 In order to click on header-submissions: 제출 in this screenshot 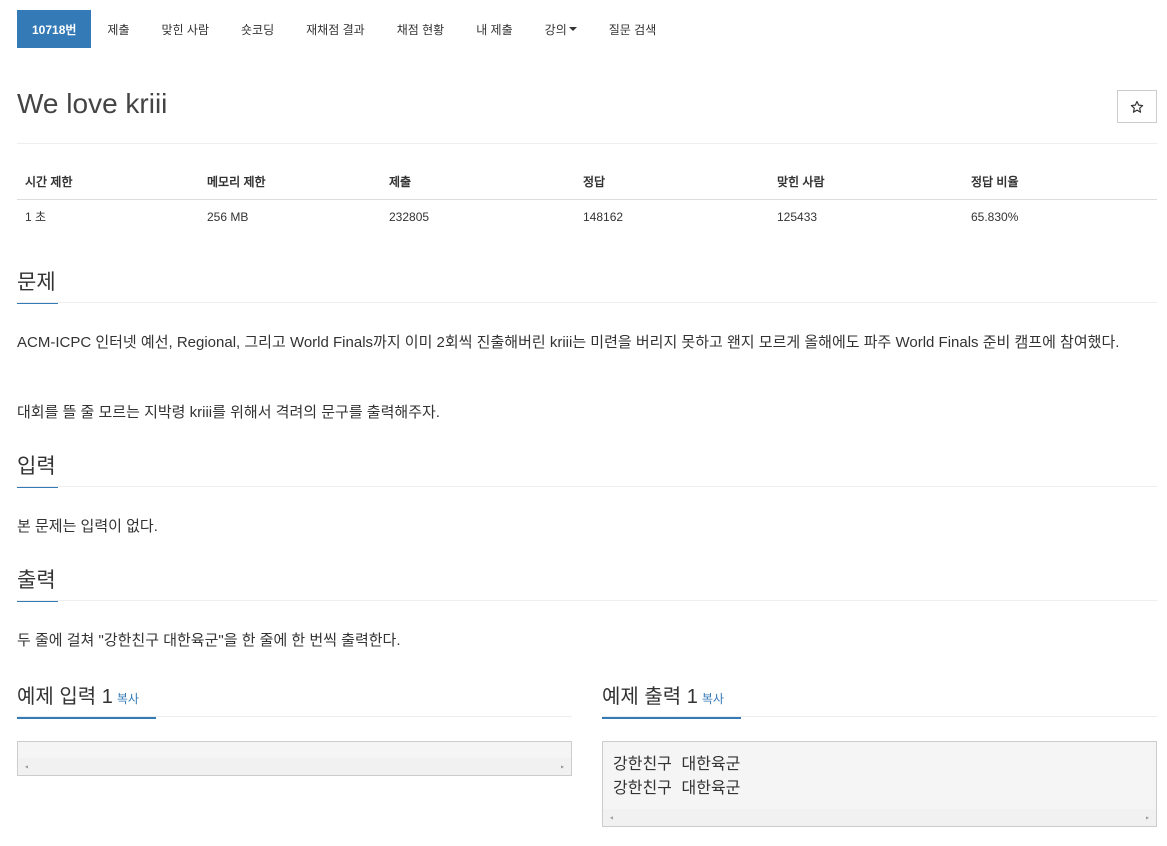, I will do `click(478, 182)`.